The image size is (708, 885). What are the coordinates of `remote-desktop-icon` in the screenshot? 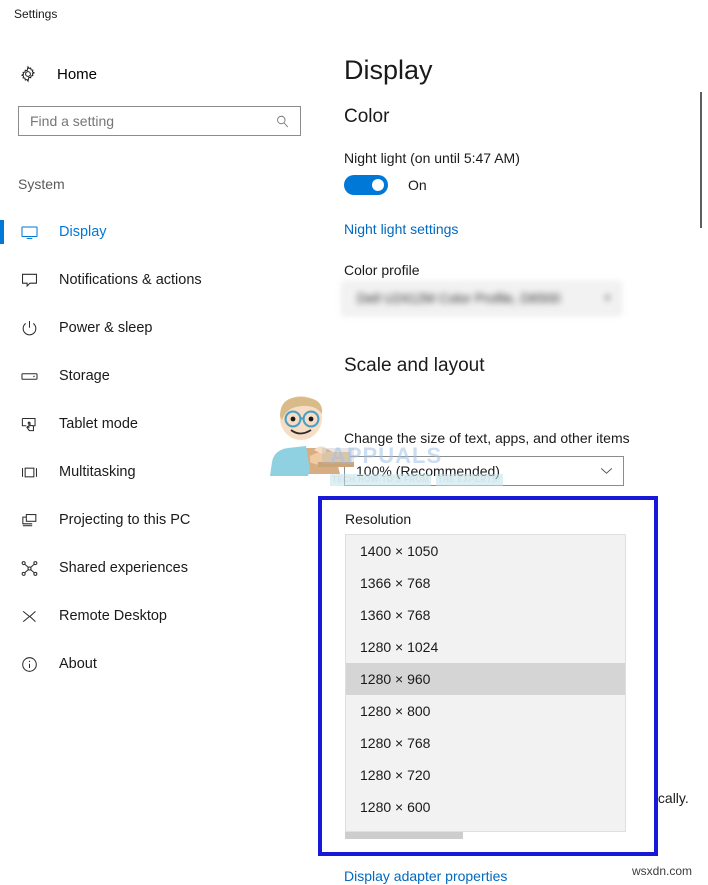 It's located at (29, 616).